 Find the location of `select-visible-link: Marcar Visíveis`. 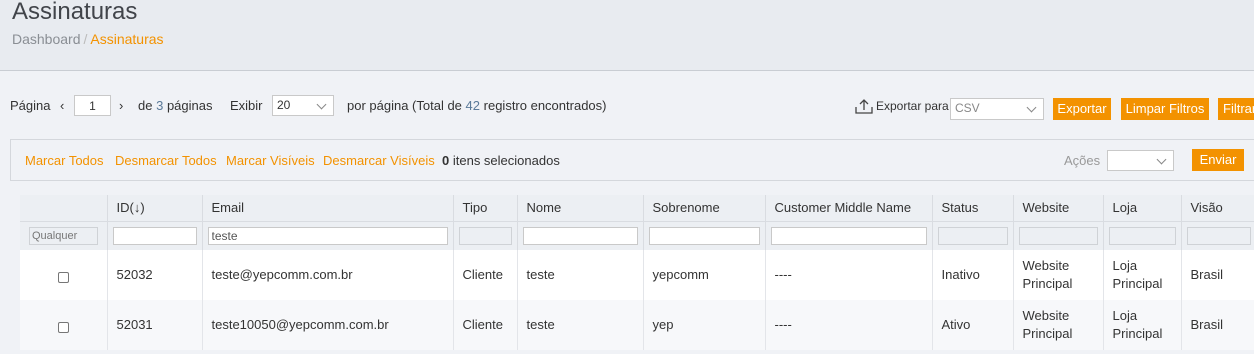

select-visible-link: Marcar Visíveis is located at coordinates (270, 160).